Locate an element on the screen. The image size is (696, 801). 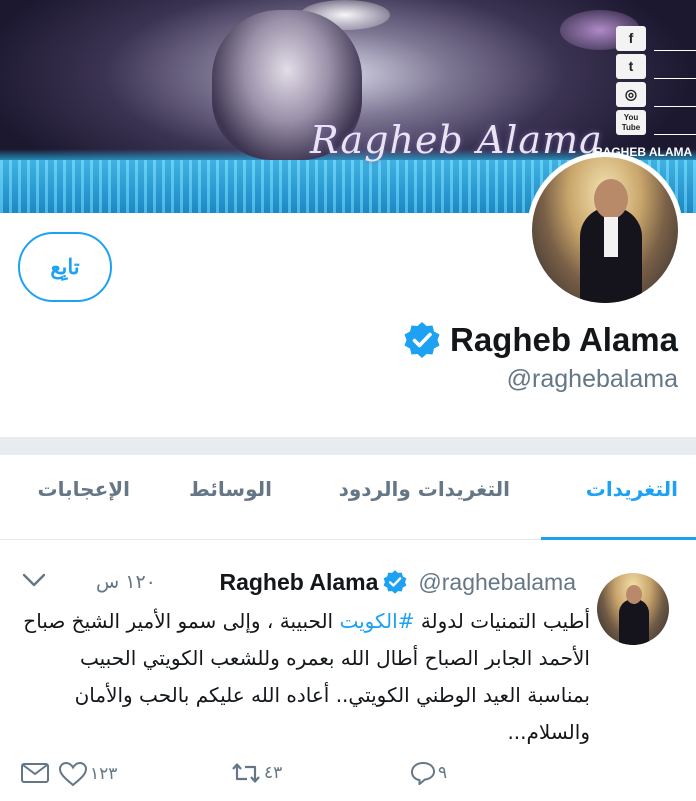
reply-icon is located at coordinates (423, 773).